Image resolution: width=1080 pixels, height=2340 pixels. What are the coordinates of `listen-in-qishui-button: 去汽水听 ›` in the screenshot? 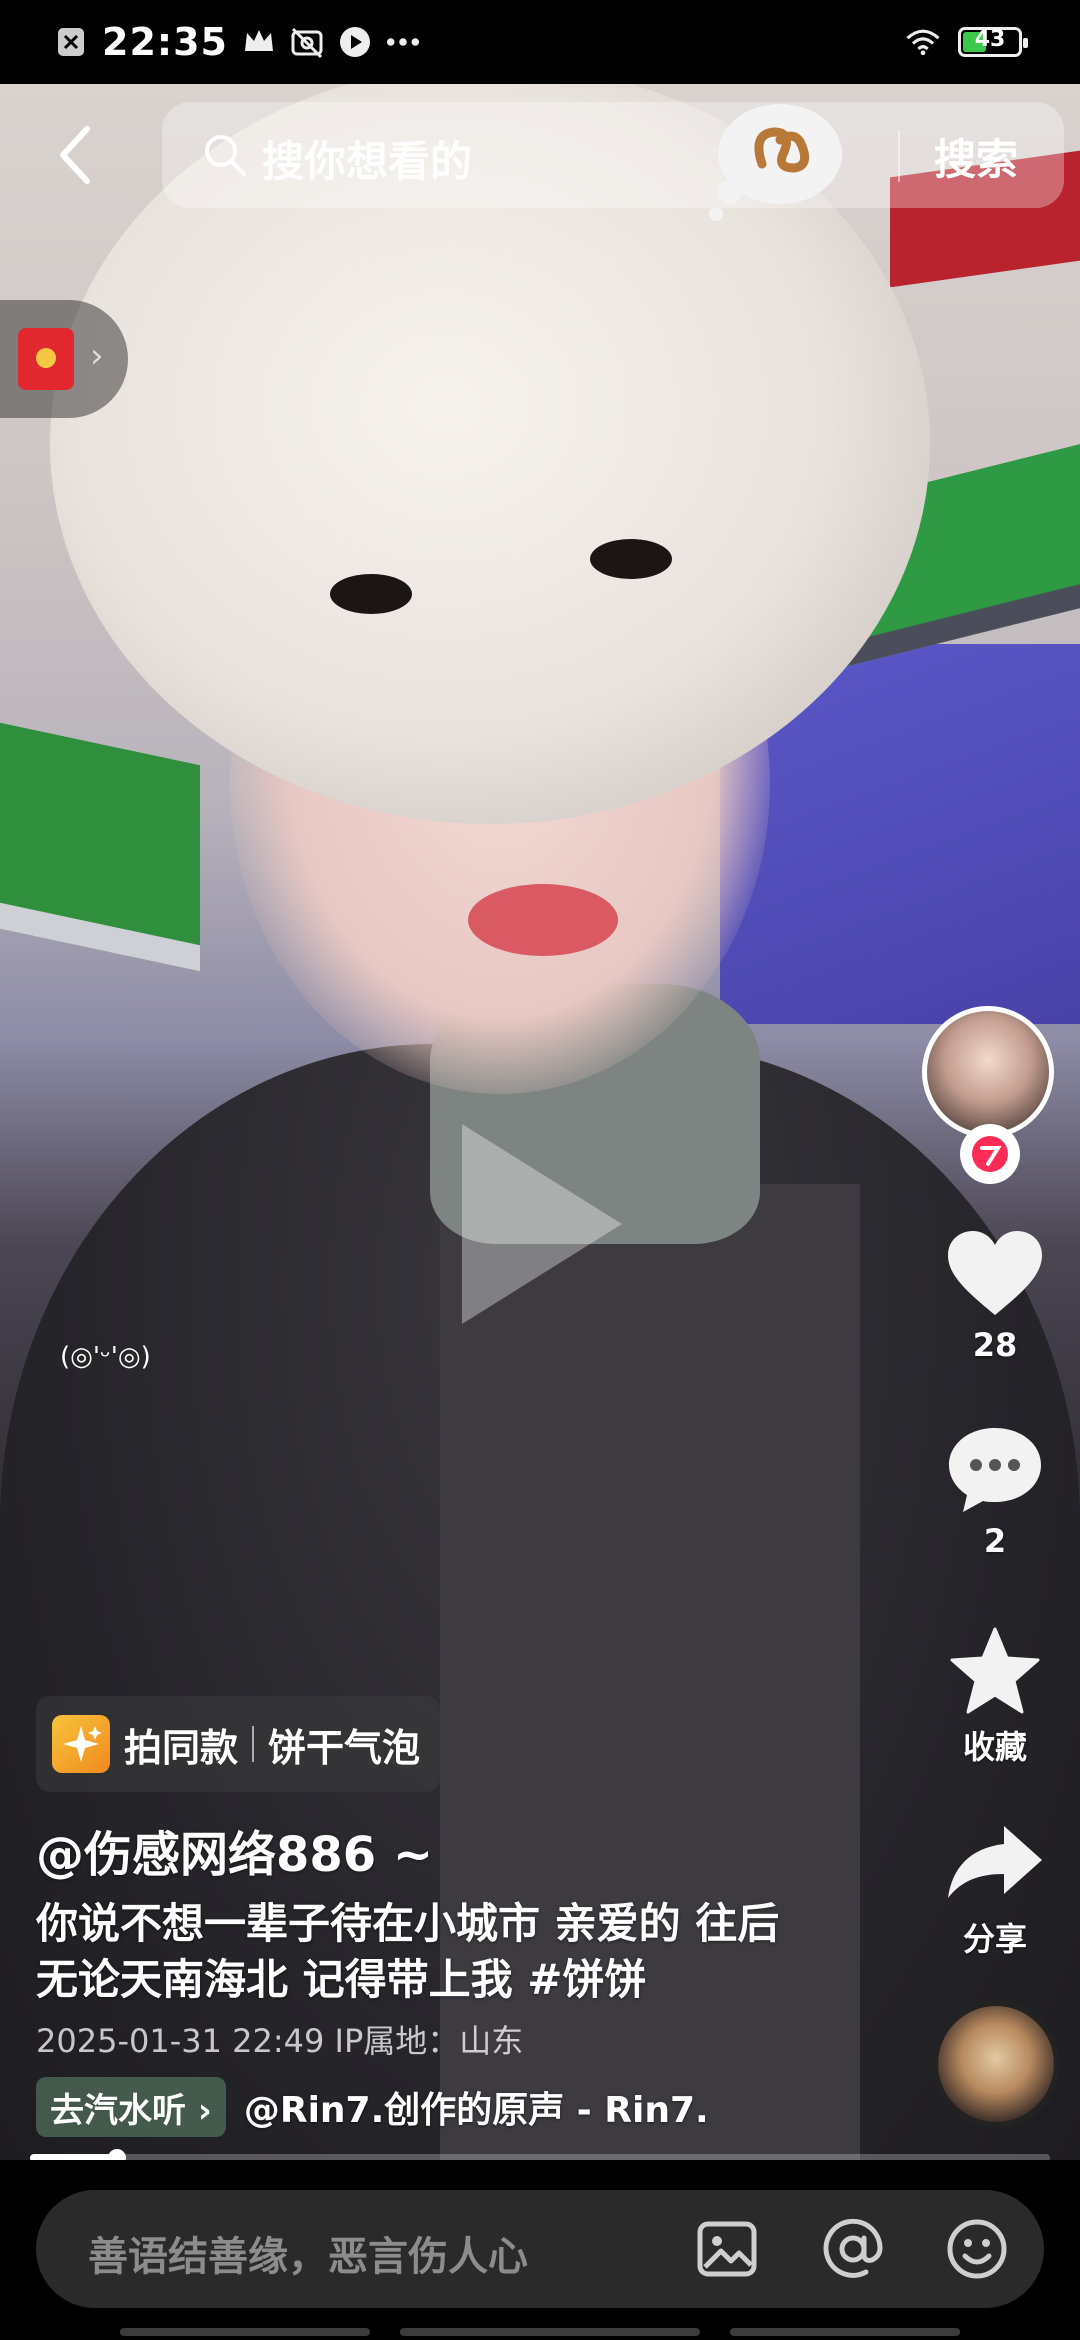 It's located at (131, 2107).